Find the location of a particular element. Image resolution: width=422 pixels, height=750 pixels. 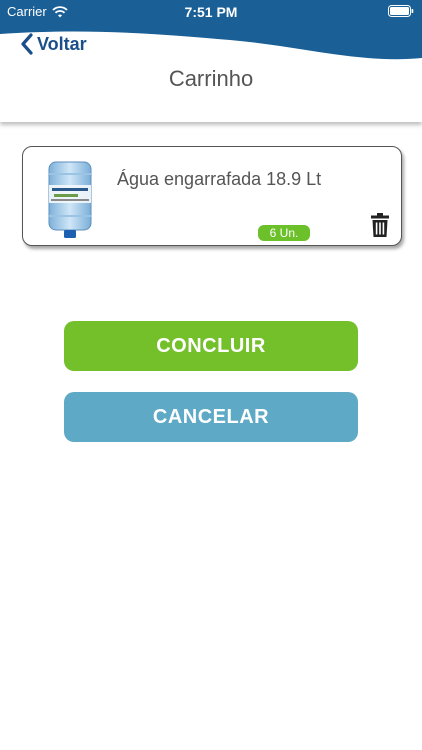

trash-icon is located at coordinates (380, 225).